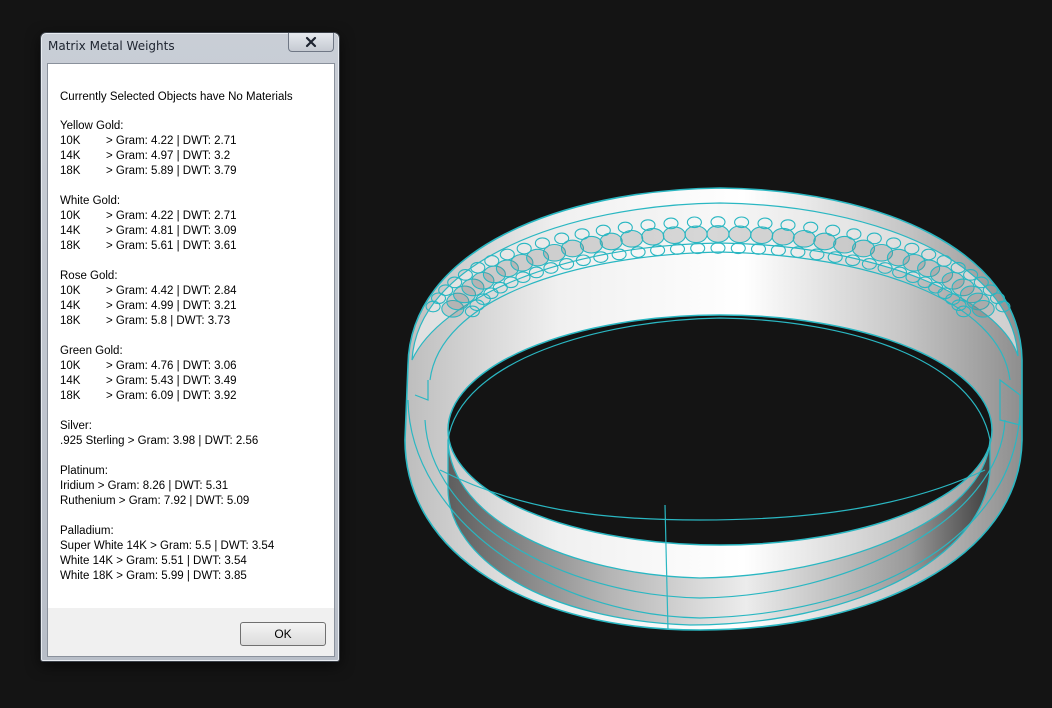 This screenshot has width=1052, height=708. I want to click on weight-text: > Gram: 4.99 | DWT: 3.21, so click(171, 306).